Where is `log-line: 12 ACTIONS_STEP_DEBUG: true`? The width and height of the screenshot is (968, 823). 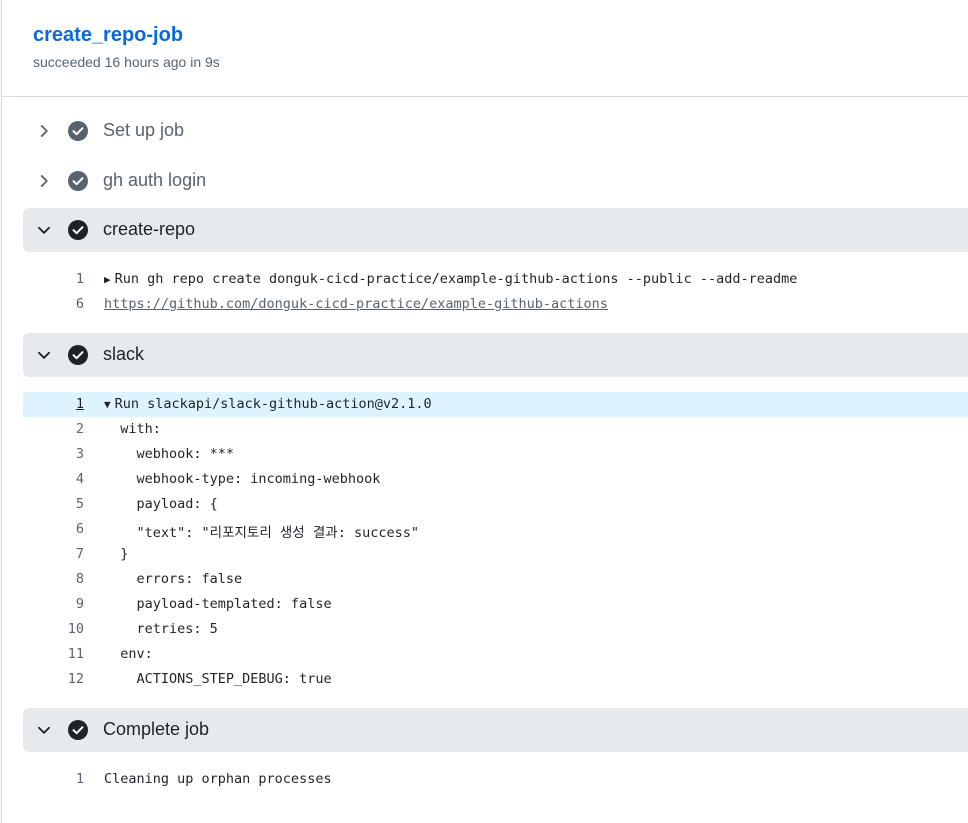 log-line: 12 ACTIONS_STEP_DEBUG: true is located at coordinates (495, 679).